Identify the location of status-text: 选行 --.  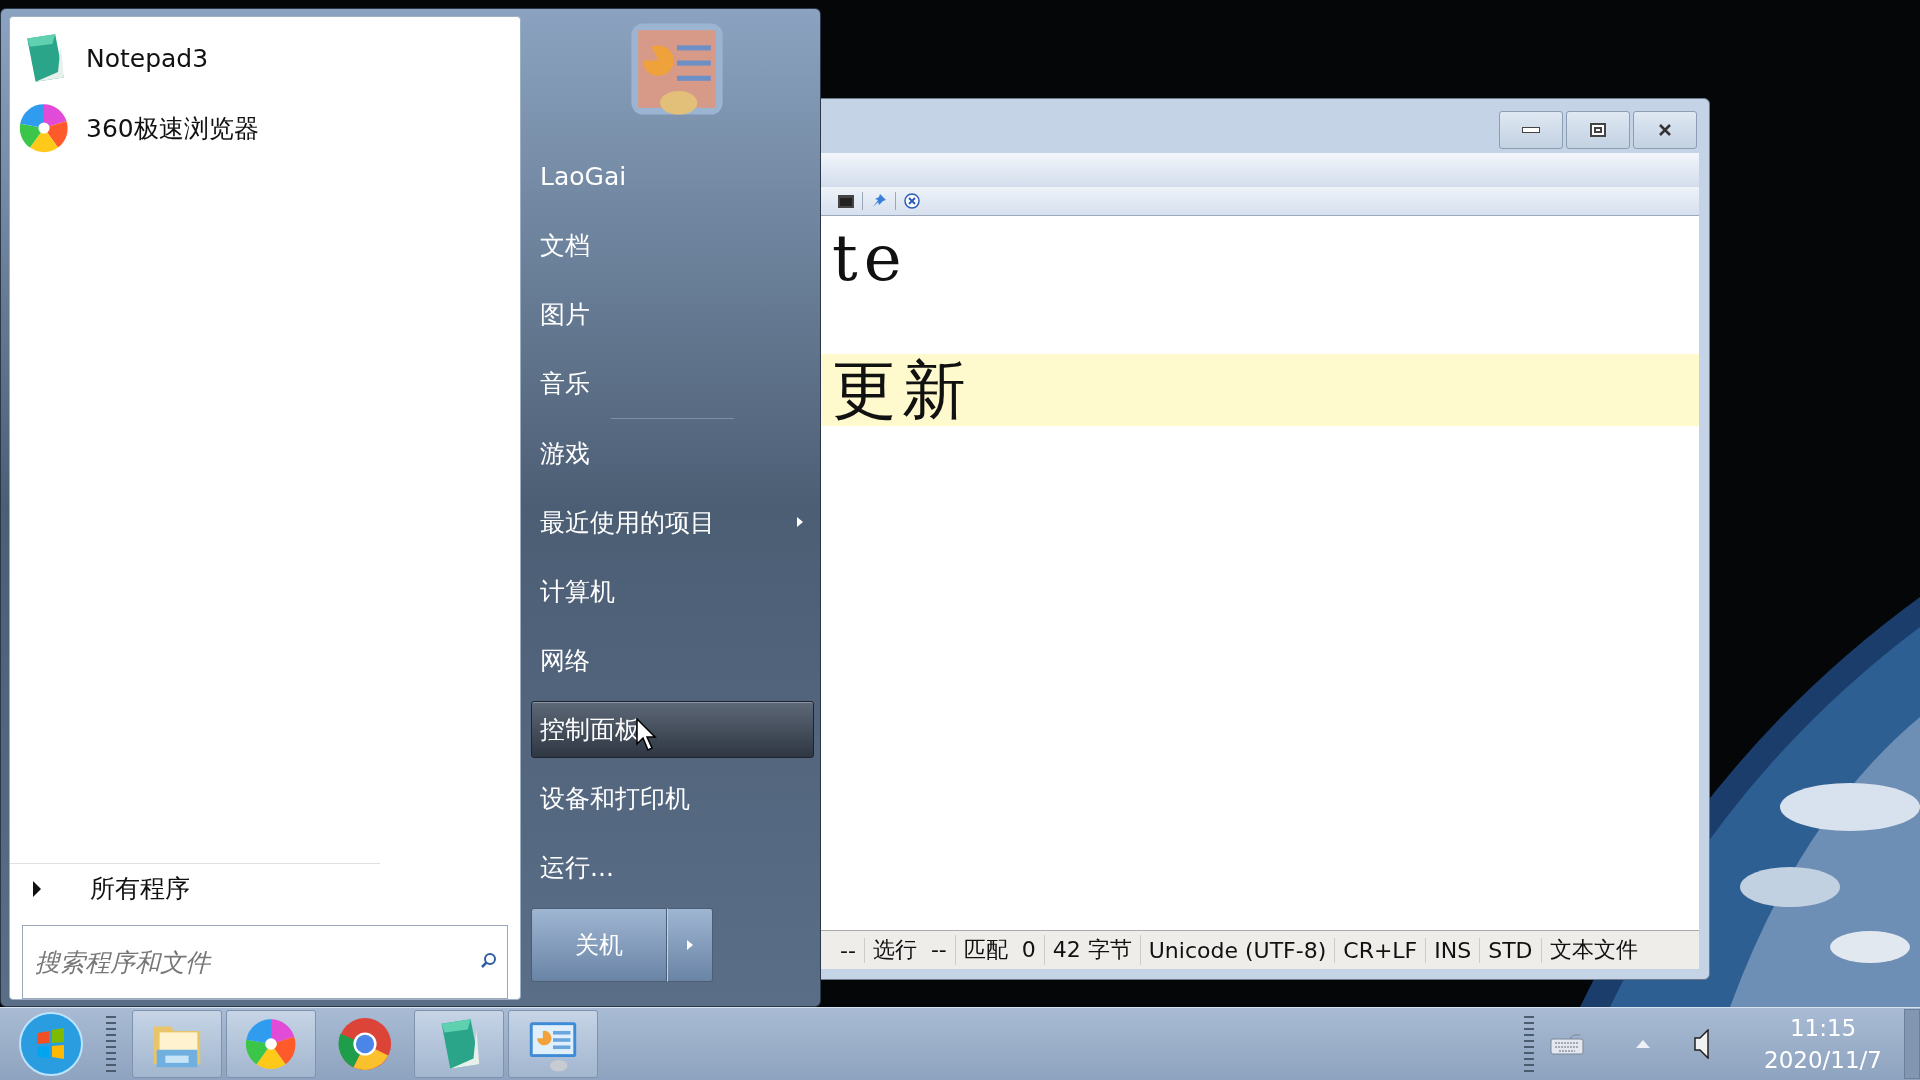
(910, 950).